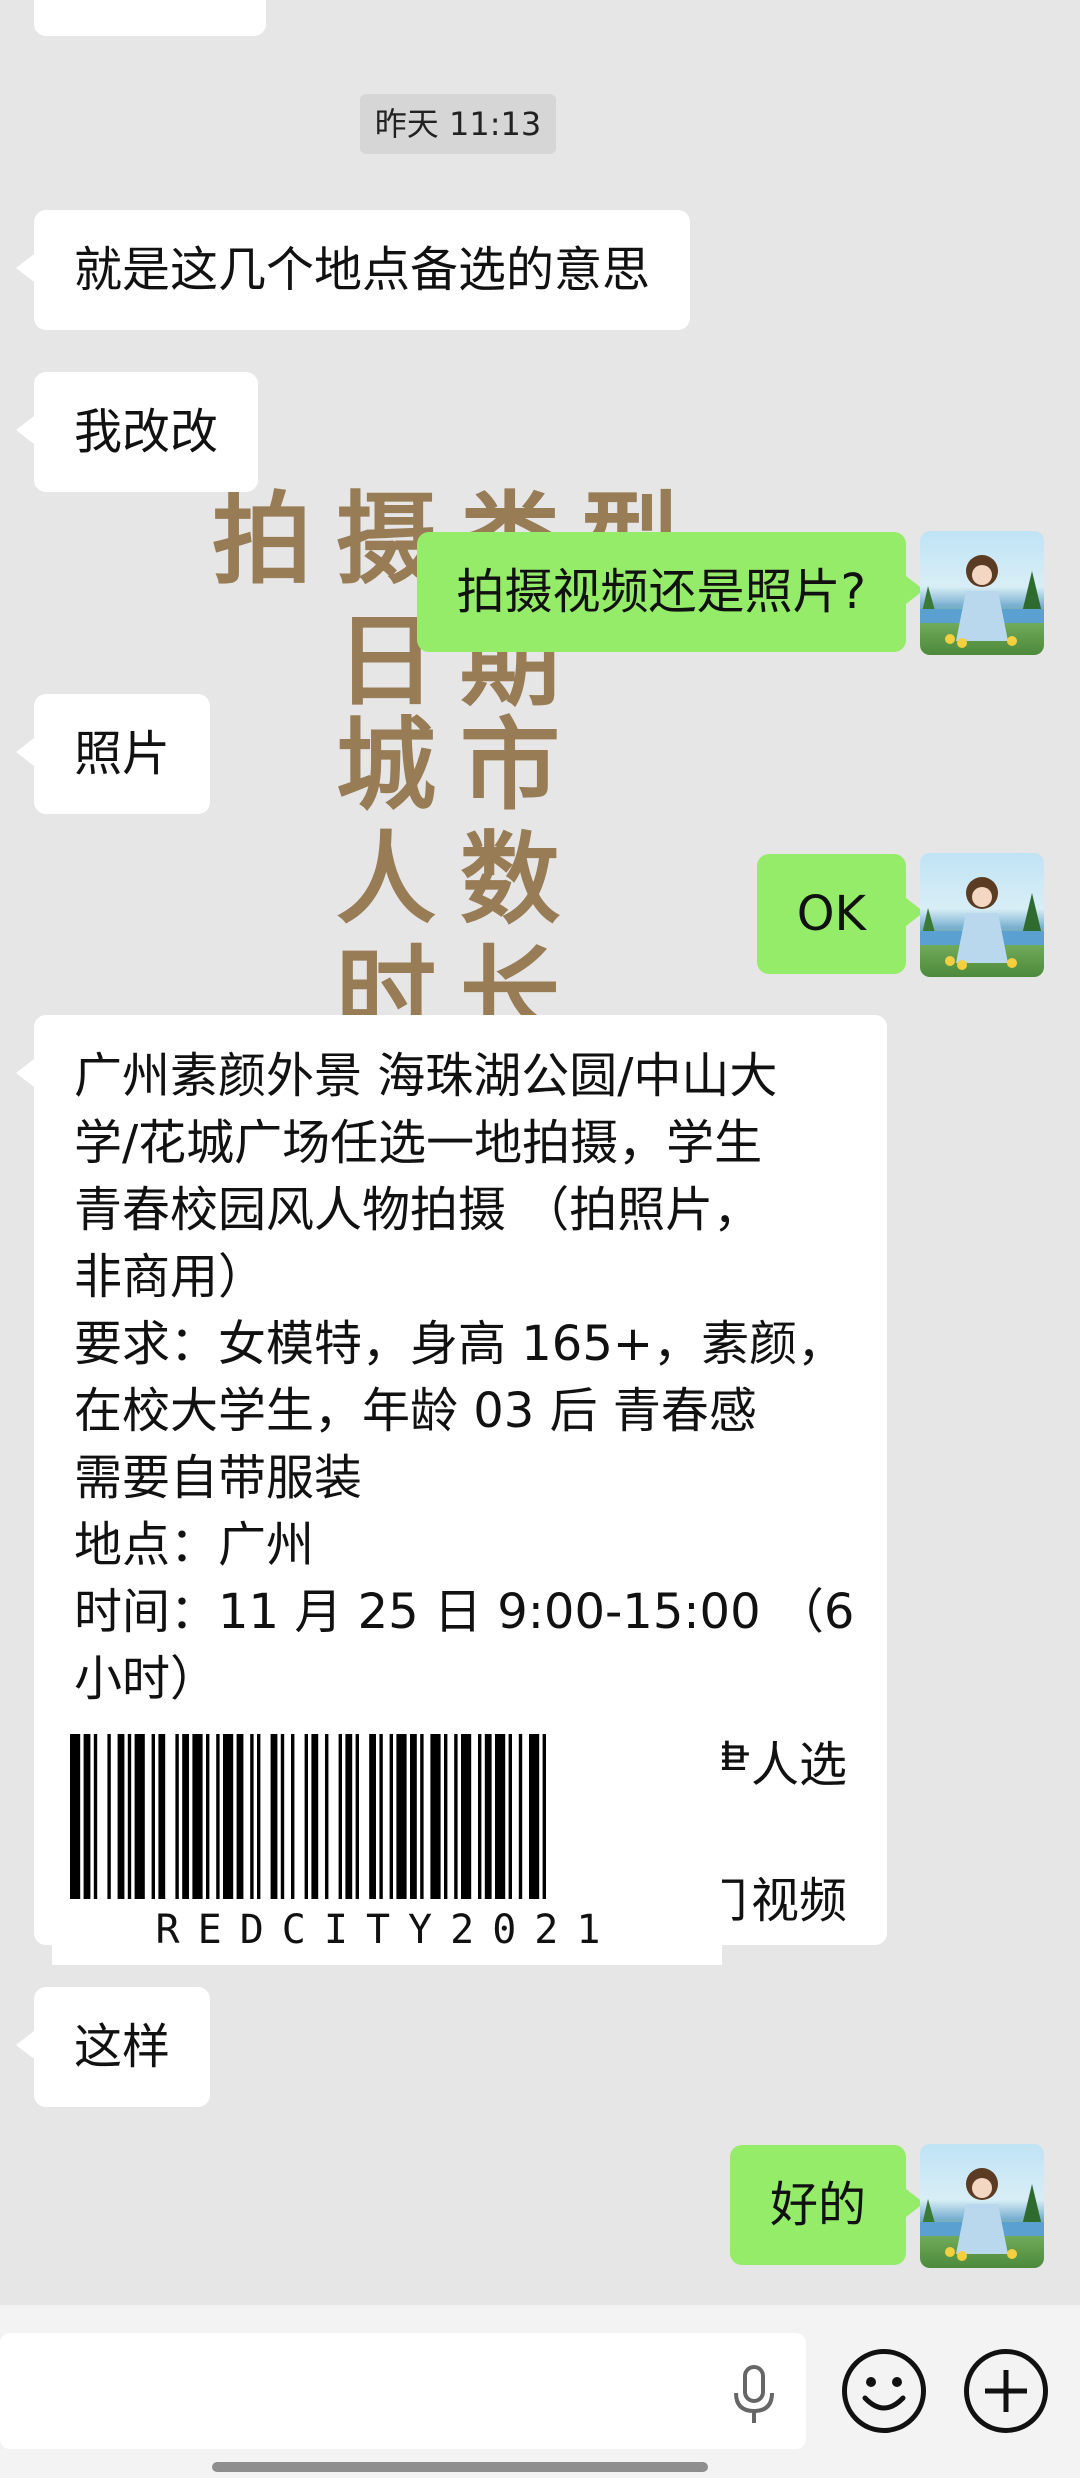  Describe the element at coordinates (146, 1679) in the screenshot. I see `card-line: 小时）` at that location.